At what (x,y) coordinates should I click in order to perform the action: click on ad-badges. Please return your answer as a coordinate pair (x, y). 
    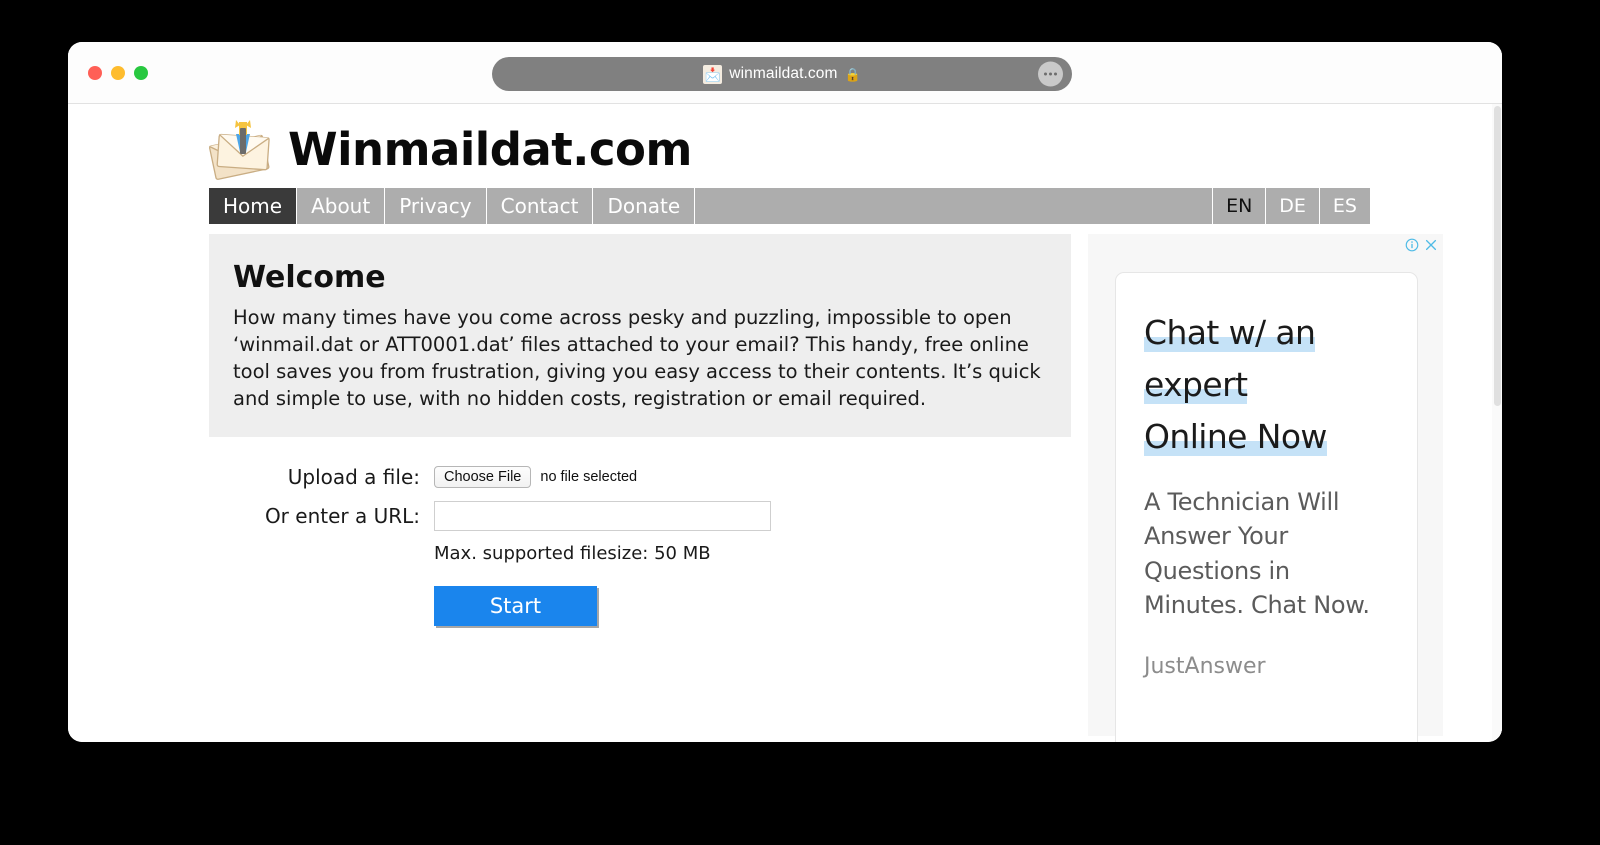
    Looking at the image, I should click on (1421, 245).